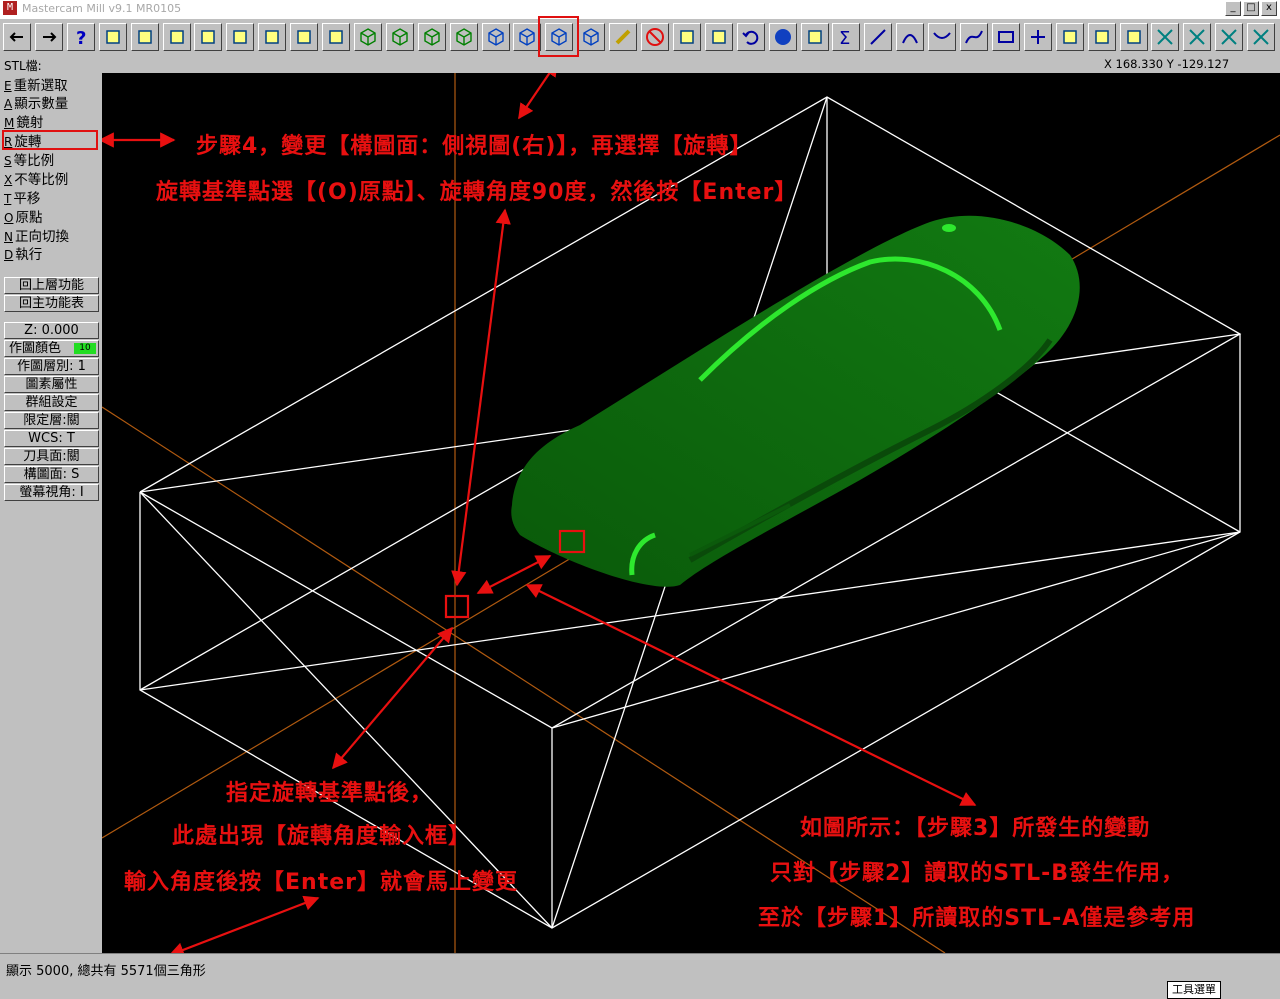 Image resolution: width=1280 pixels, height=999 pixels. Describe the element at coordinates (23, 218) in the screenshot. I see `menu-item-origin: O 原點` at that location.